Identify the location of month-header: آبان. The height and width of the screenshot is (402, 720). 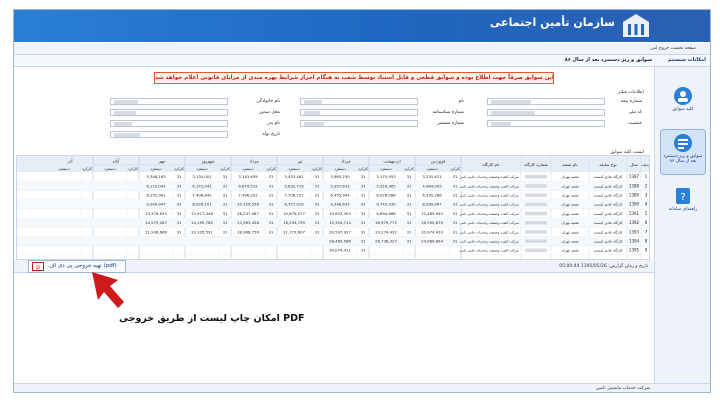
(117, 161).